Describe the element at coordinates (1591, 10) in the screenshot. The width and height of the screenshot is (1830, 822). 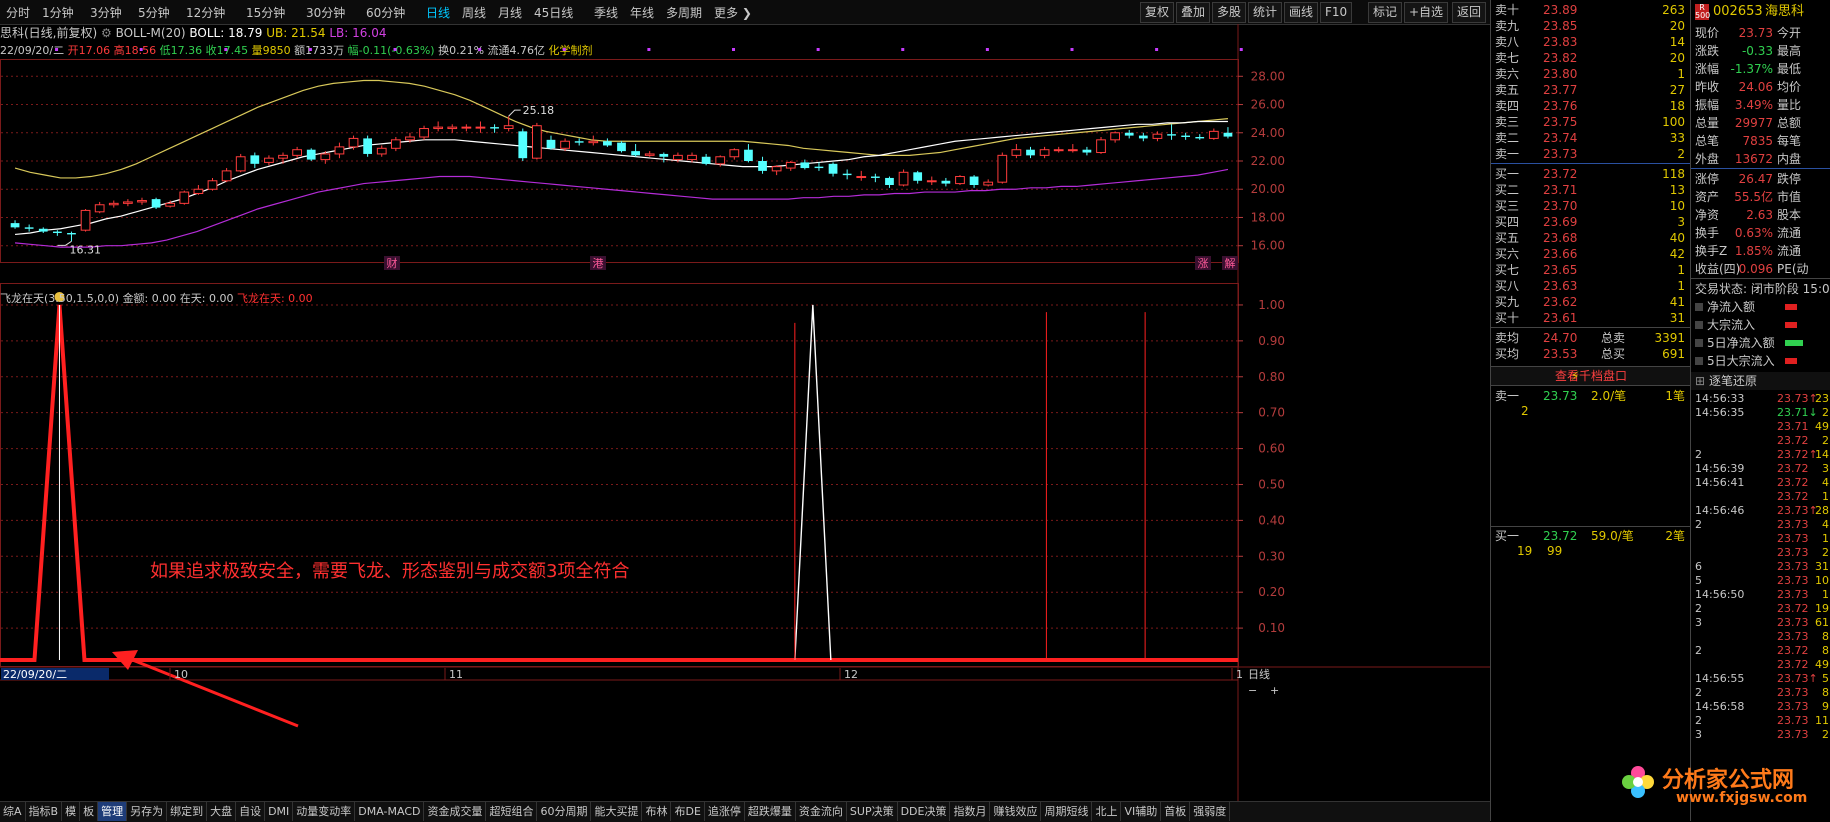
I see `ask-row-0: 卖十 23.89 263` at that location.